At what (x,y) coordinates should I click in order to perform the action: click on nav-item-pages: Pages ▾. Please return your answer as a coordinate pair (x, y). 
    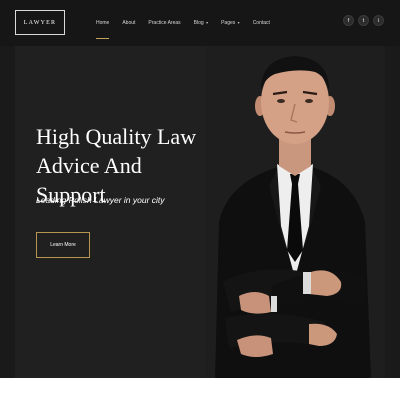
    Looking at the image, I should click on (230, 23).